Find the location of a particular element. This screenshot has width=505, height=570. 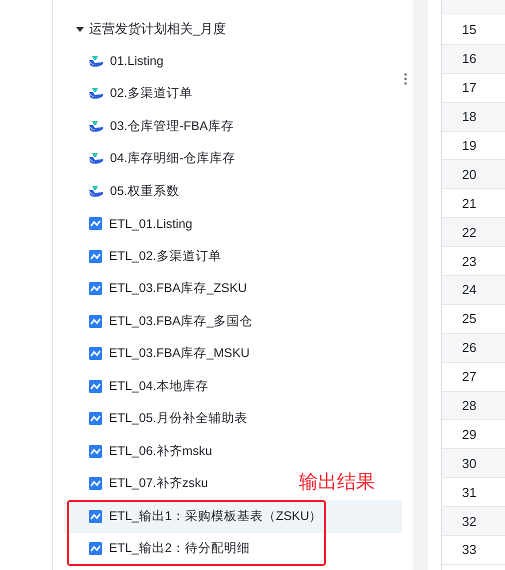

row-number: 18 is located at coordinates (473, 117).